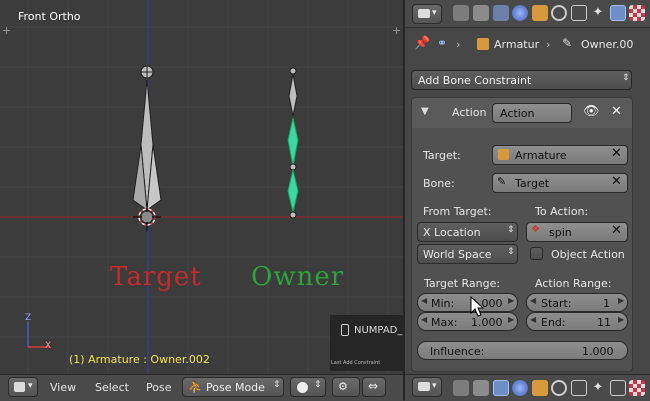 This screenshot has height=401, width=650. Describe the element at coordinates (195, 387) in the screenshot. I see `pose-mode-icon: ⛹` at that location.